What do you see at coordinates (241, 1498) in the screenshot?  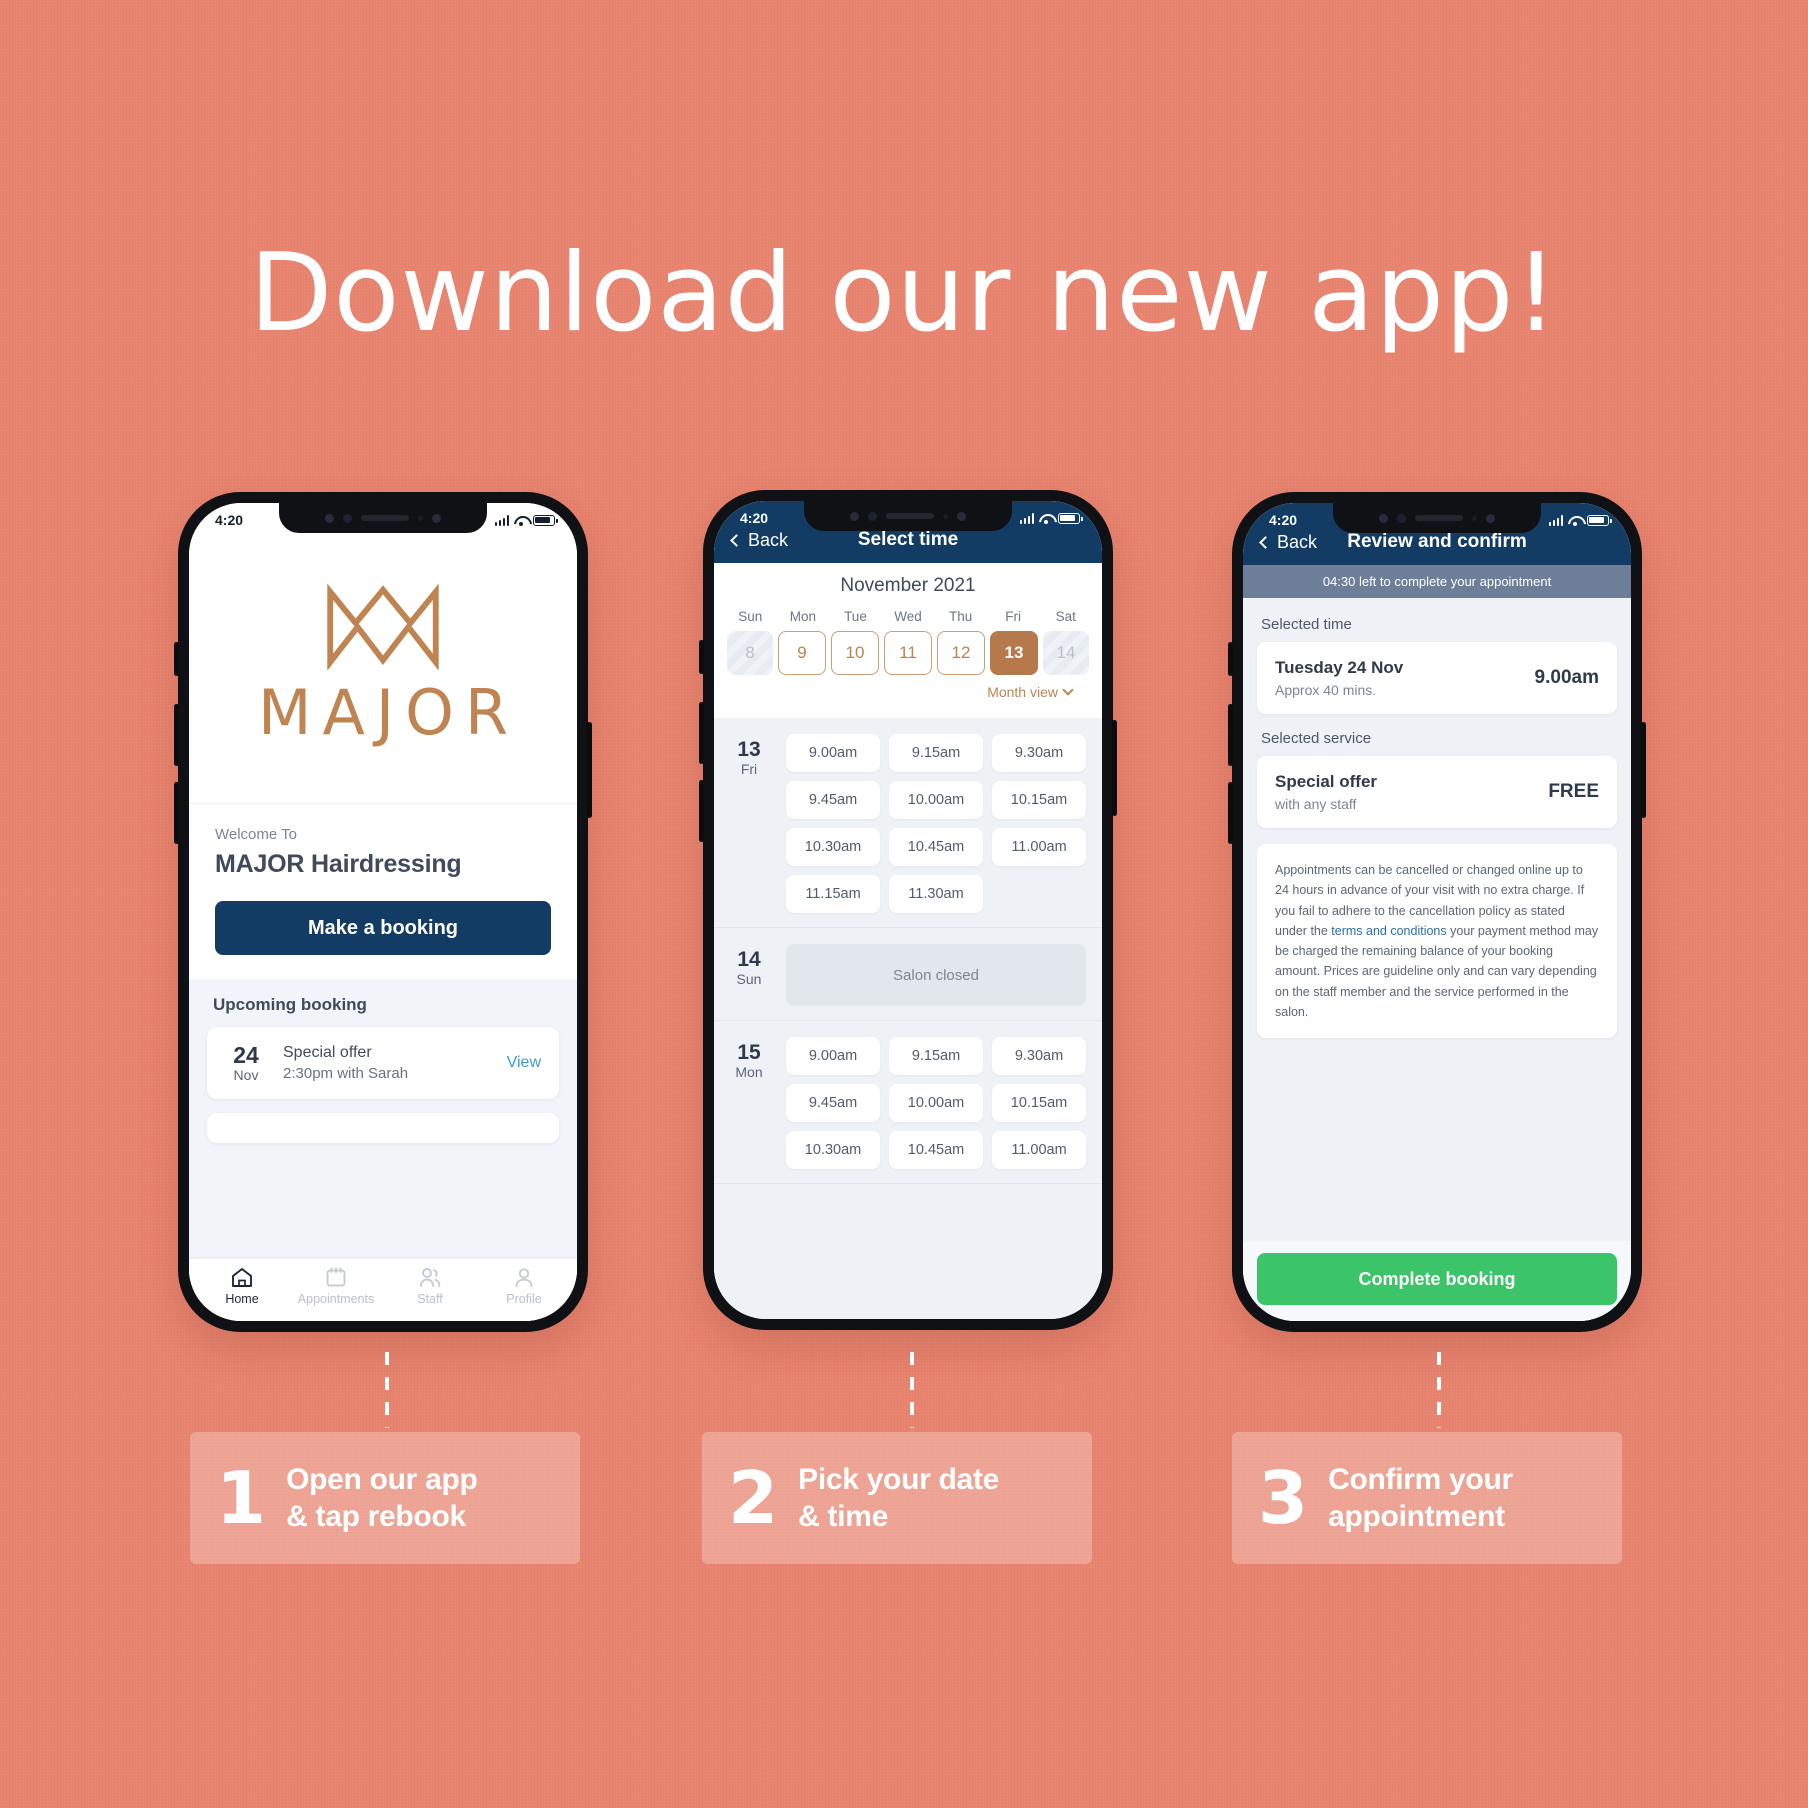 I see `step-number: 1` at bounding box center [241, 1498].